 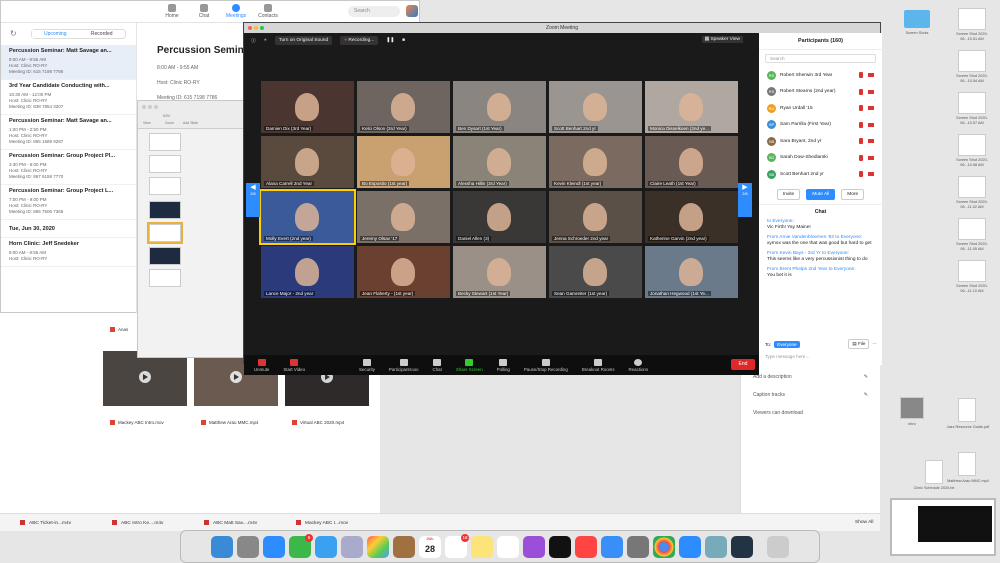 What do you see at coordinates (301, 545) in the screenshot?
I see `facetime-icon: 6` at bounding box center [301, 545].